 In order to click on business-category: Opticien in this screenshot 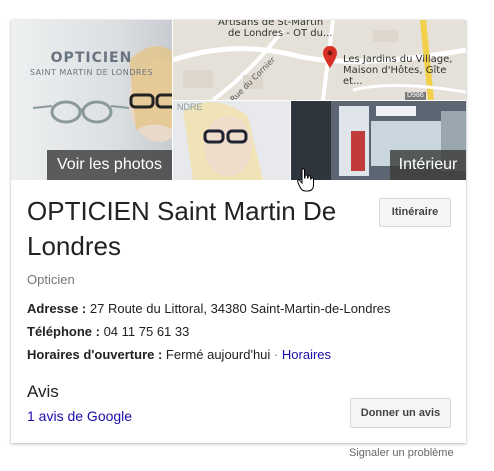, I will do `click(51, 279)`.